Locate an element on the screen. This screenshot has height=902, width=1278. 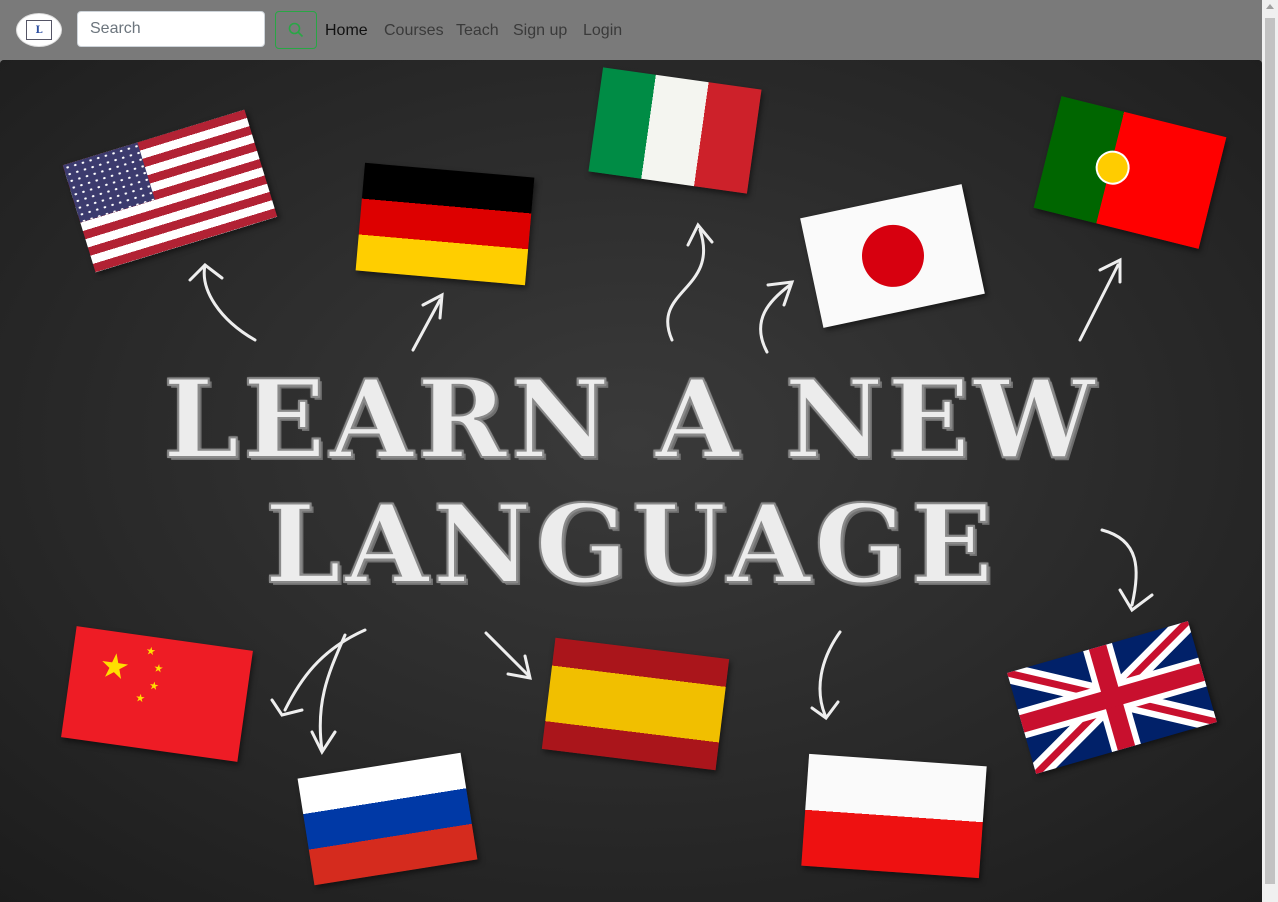
nav-link-courses: Courses is located at coordinates (414, 31).